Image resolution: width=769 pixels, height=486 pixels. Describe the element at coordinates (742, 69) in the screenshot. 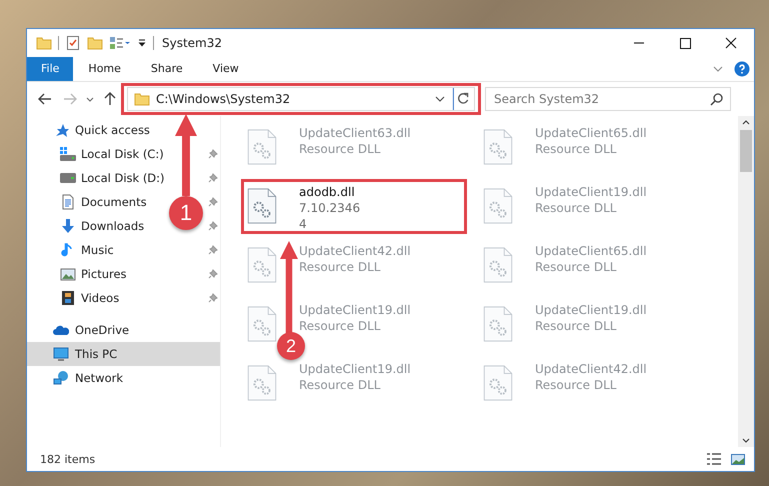

I see `help-icon` at that location.